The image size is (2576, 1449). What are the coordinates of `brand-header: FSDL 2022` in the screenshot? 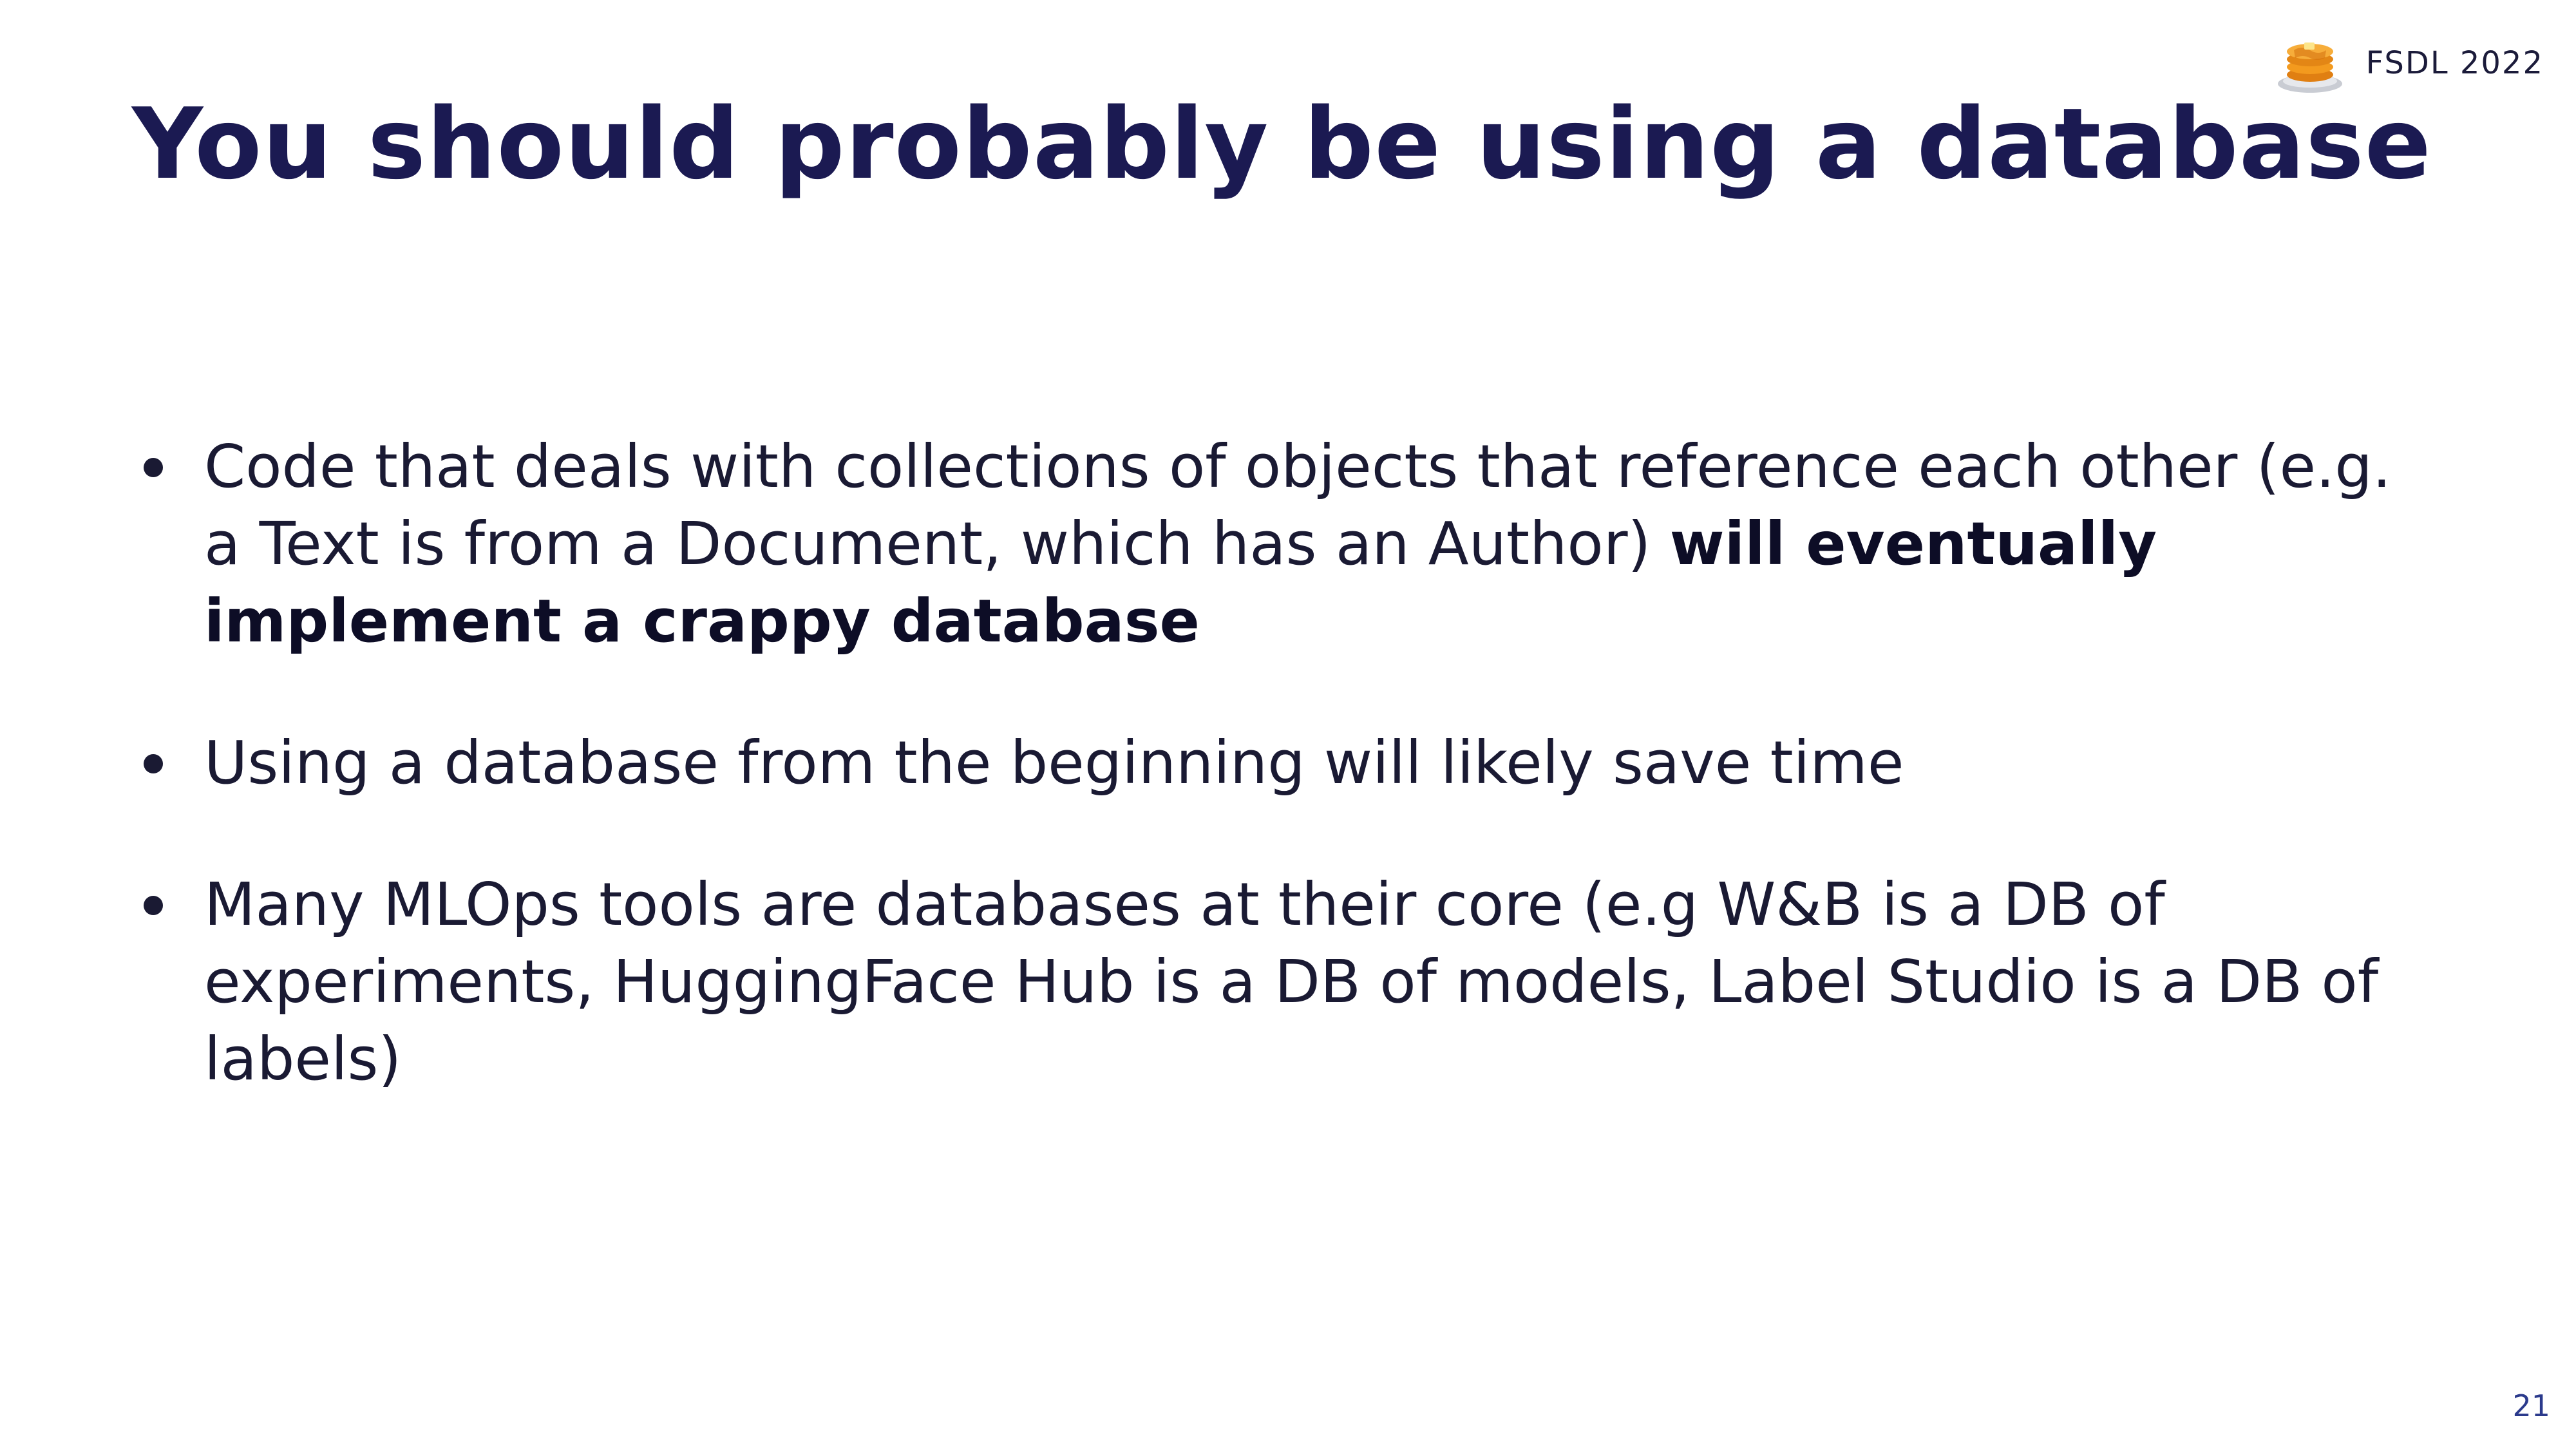 It's located at (2409, 63).